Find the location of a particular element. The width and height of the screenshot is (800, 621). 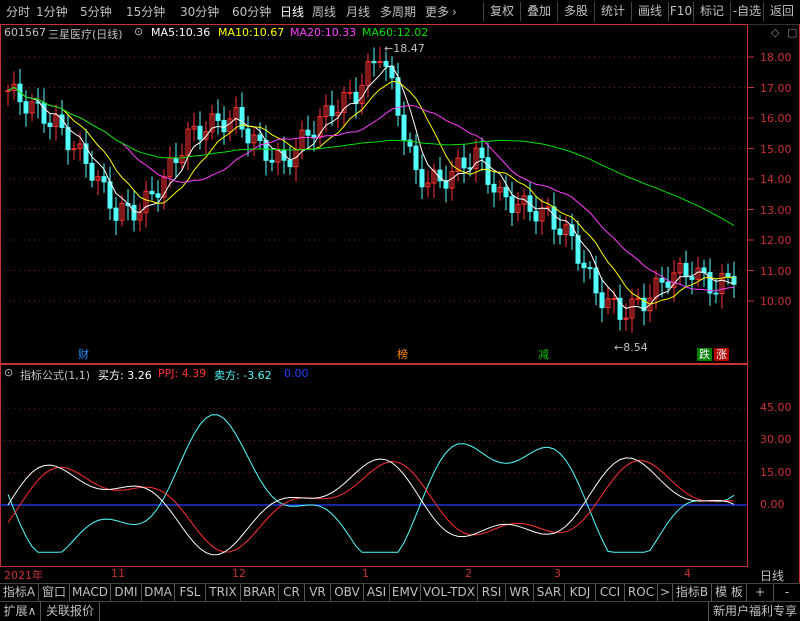

tab-asi: ASI is located at coordinates (377, 592).